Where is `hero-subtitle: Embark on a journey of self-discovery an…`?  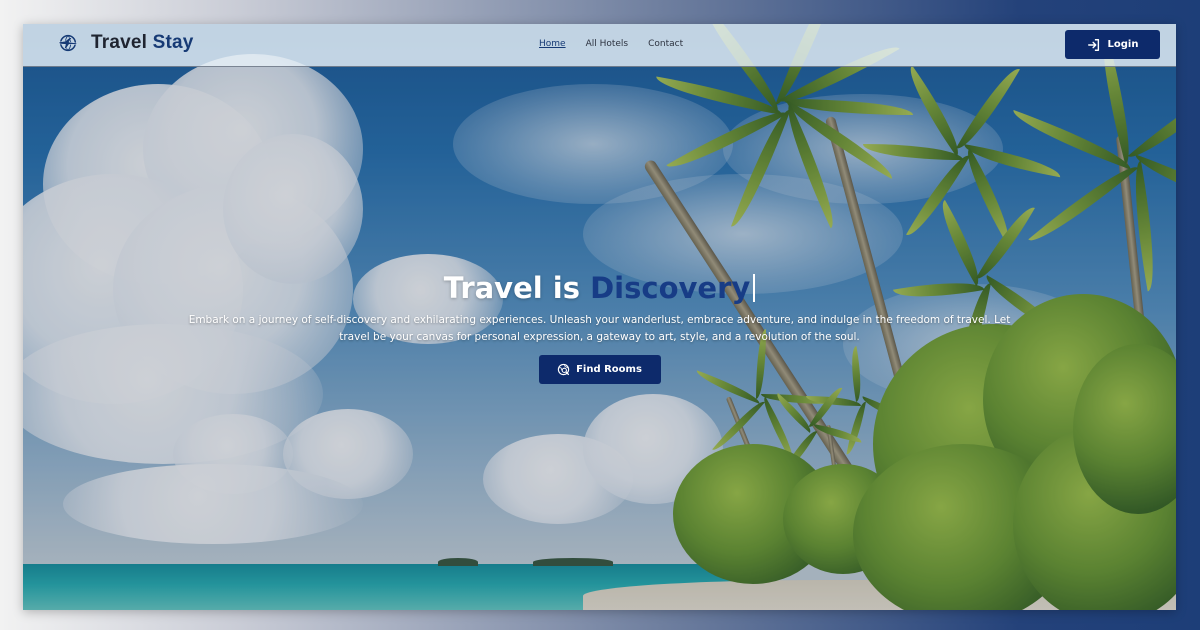 hero-subtitle: Embark on a journey of self-discovery an… is located at coordinates (599, 328).